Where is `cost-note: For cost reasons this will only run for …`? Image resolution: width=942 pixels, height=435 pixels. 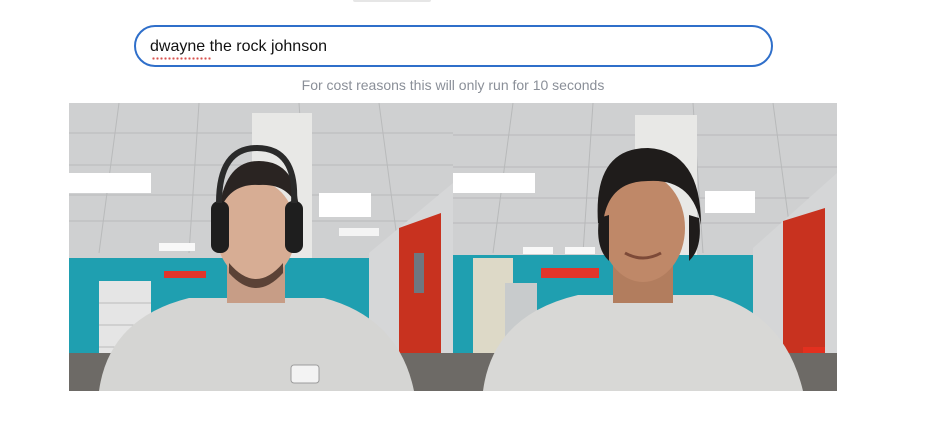
cost-note: For cost reasons this will only run for … is located at coordinates (453, 85).